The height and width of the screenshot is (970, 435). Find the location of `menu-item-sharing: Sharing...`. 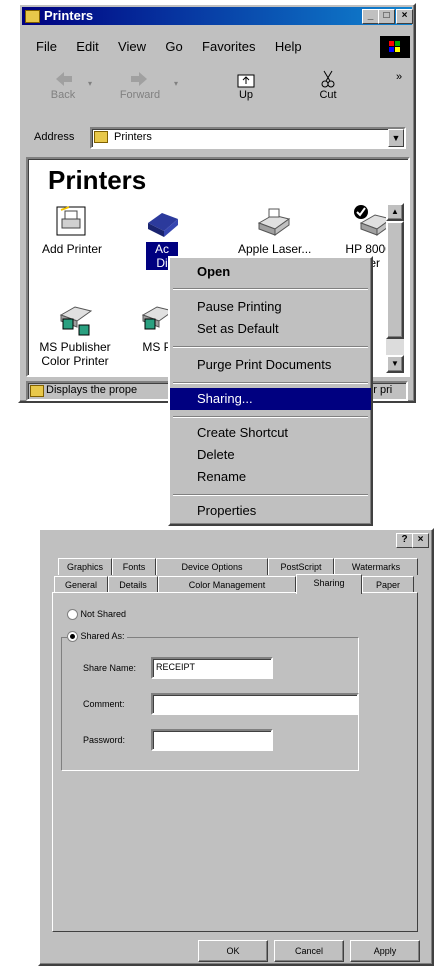

menu-item-sharing: Sharing... is located at coordinates (270, 399).